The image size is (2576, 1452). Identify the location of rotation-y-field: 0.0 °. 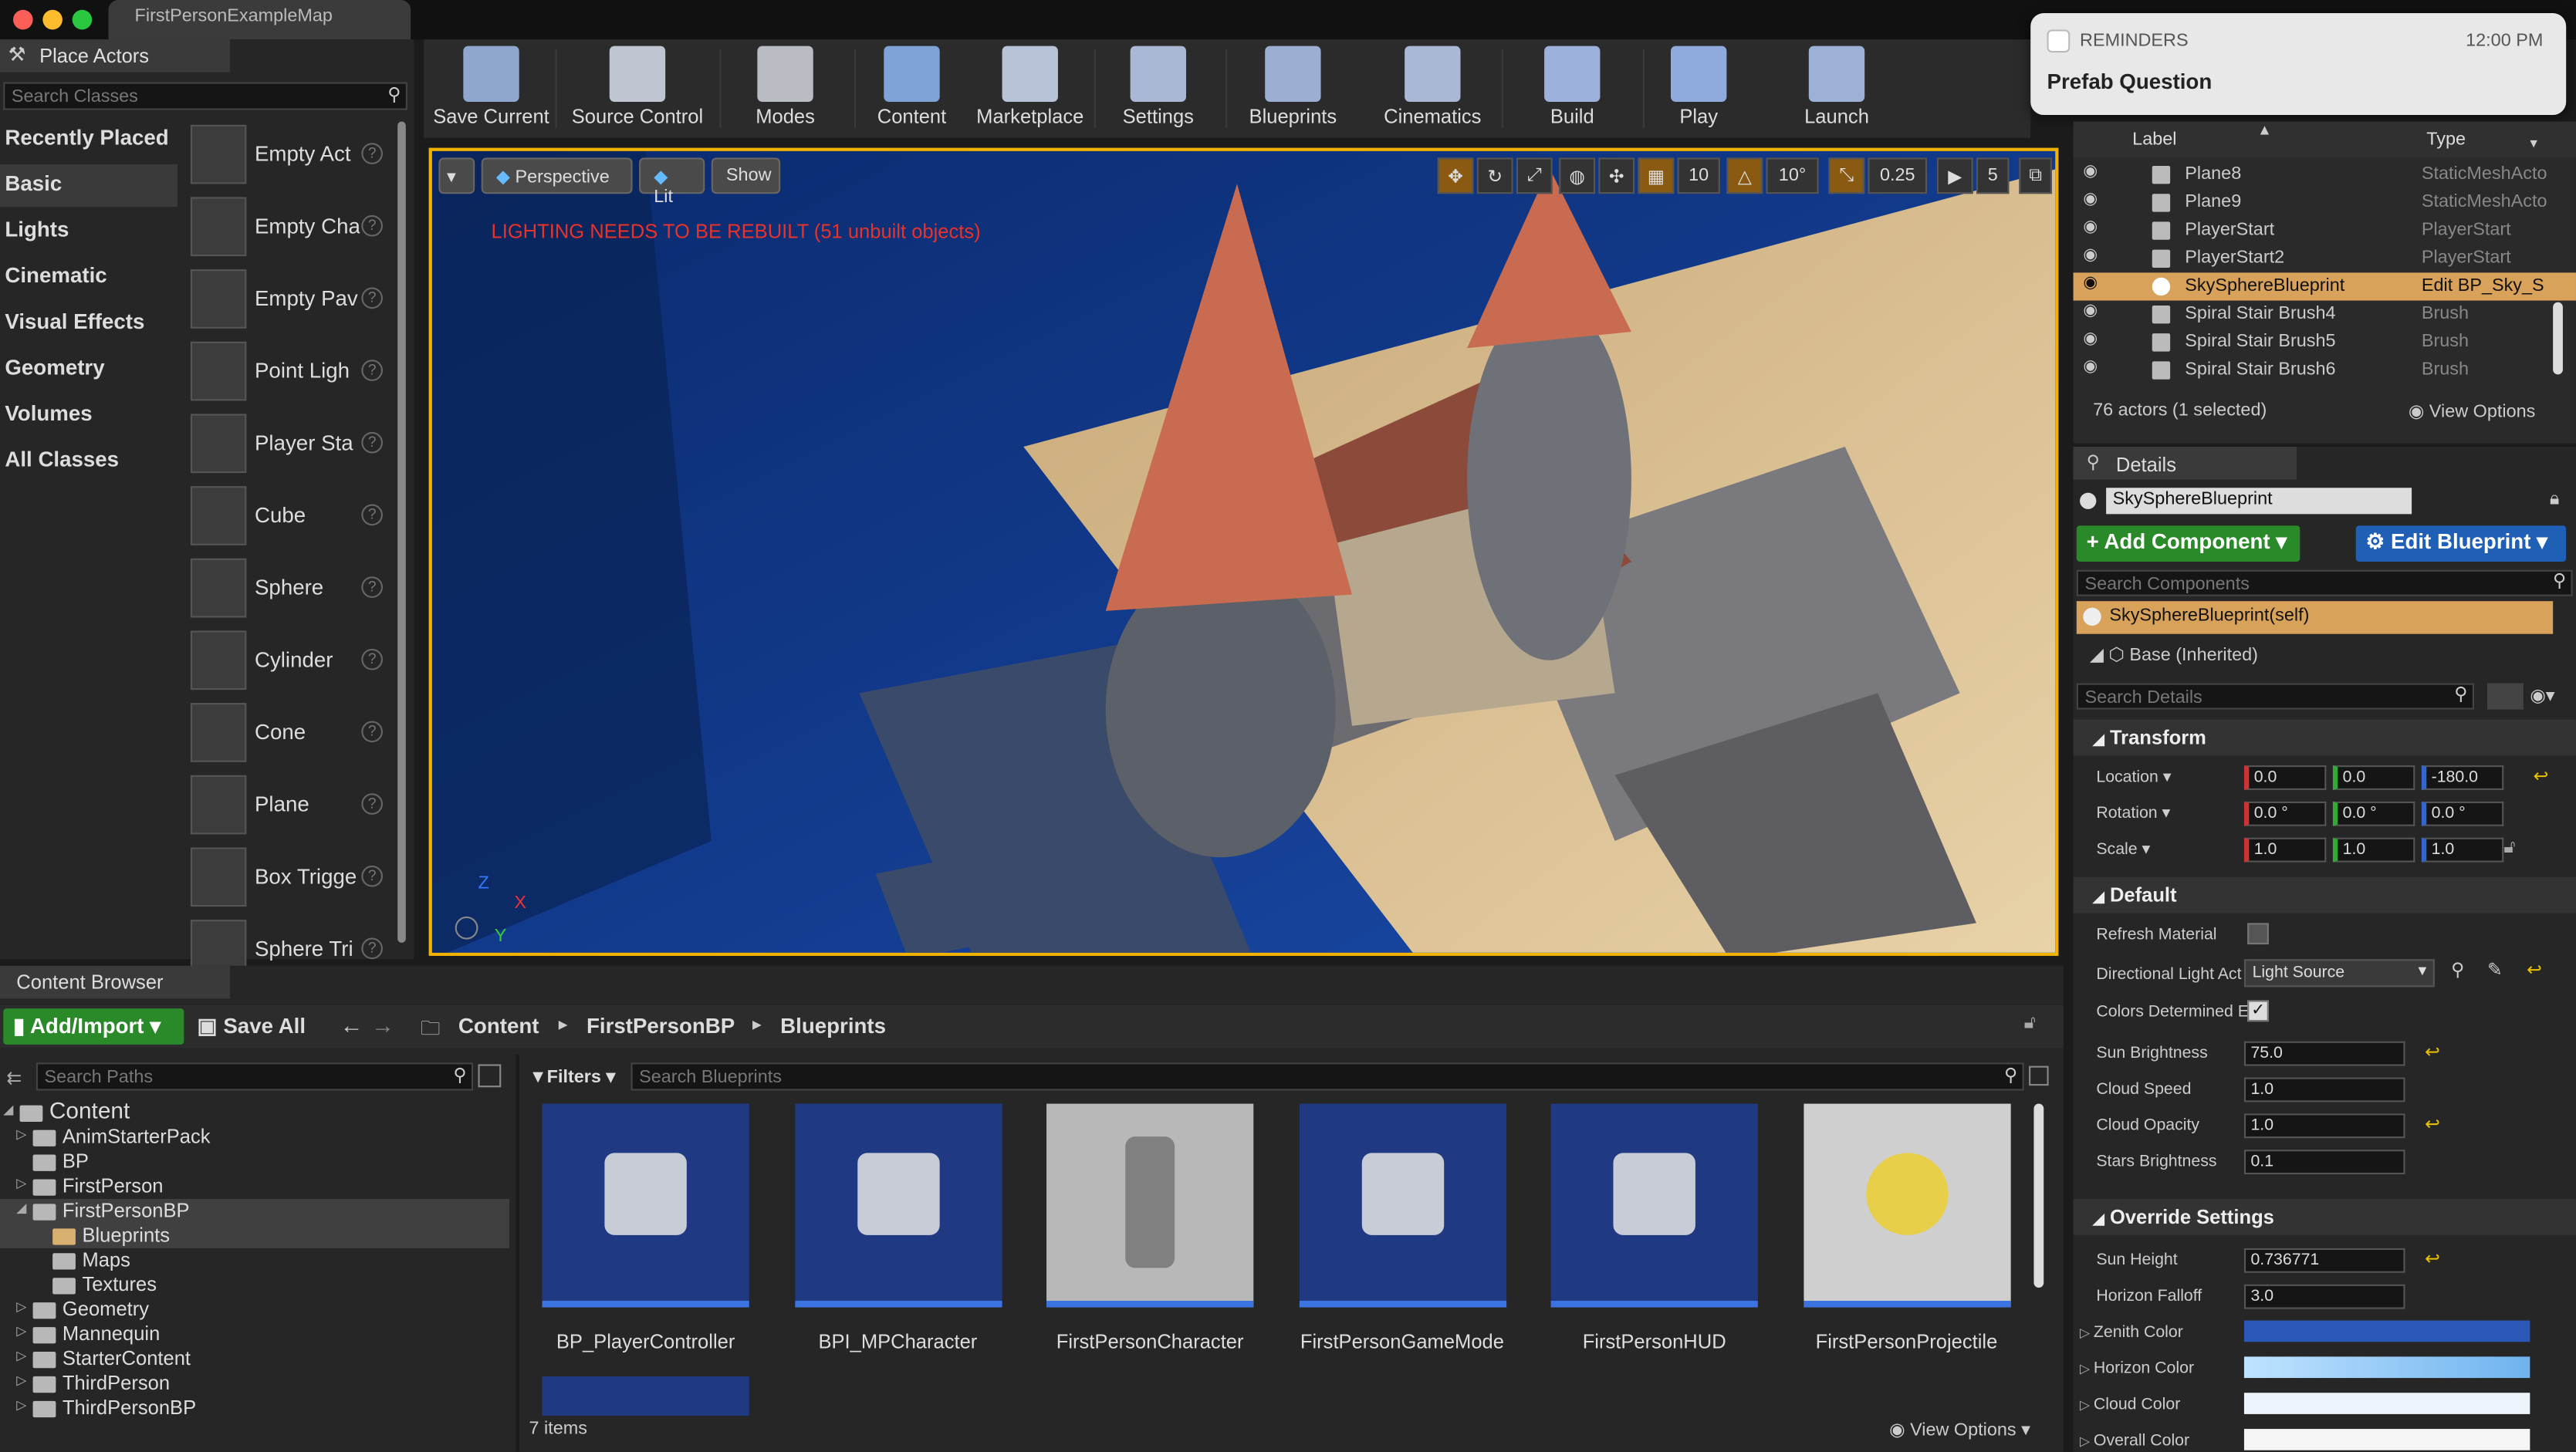
(2373, 813).